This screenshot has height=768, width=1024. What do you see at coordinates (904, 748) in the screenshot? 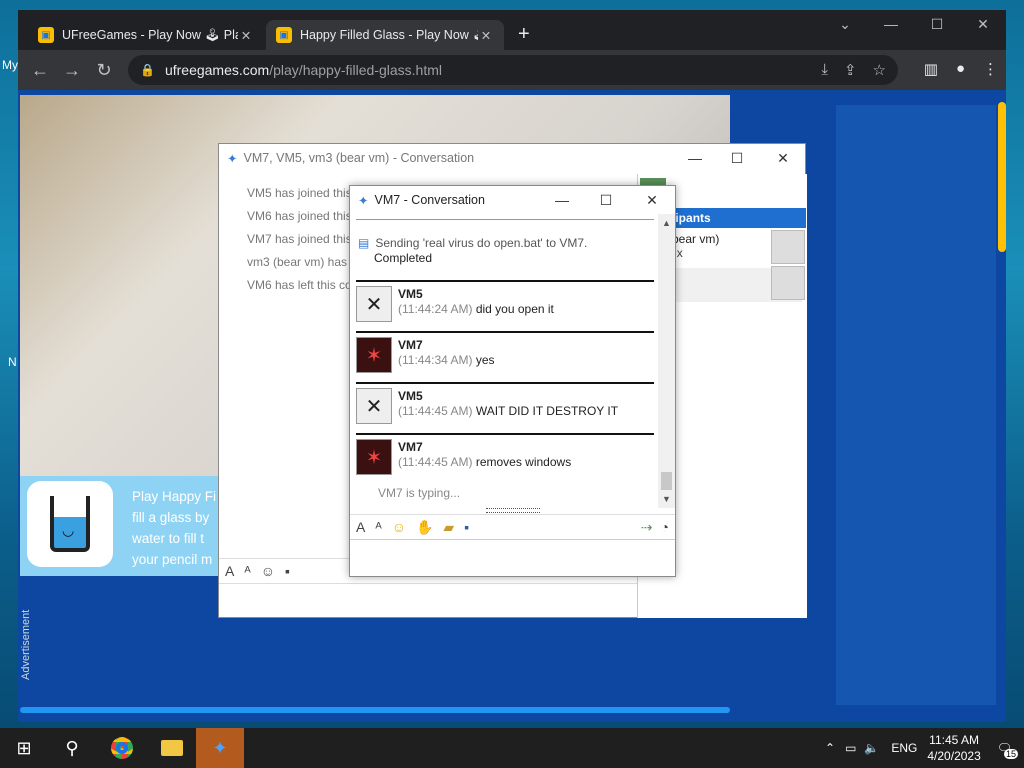
I see `language-indicator: ENG` at bounding box center [904, 748].